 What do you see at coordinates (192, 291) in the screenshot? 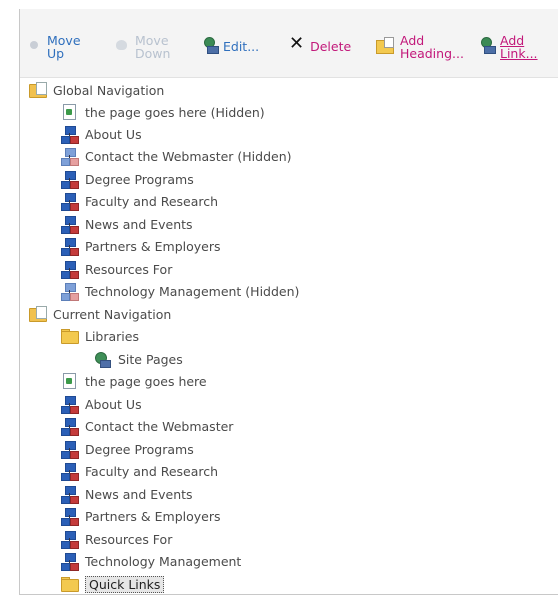
I see `tree-item-label: Technology Management (Hidden)` at bounding box center [192, 291].